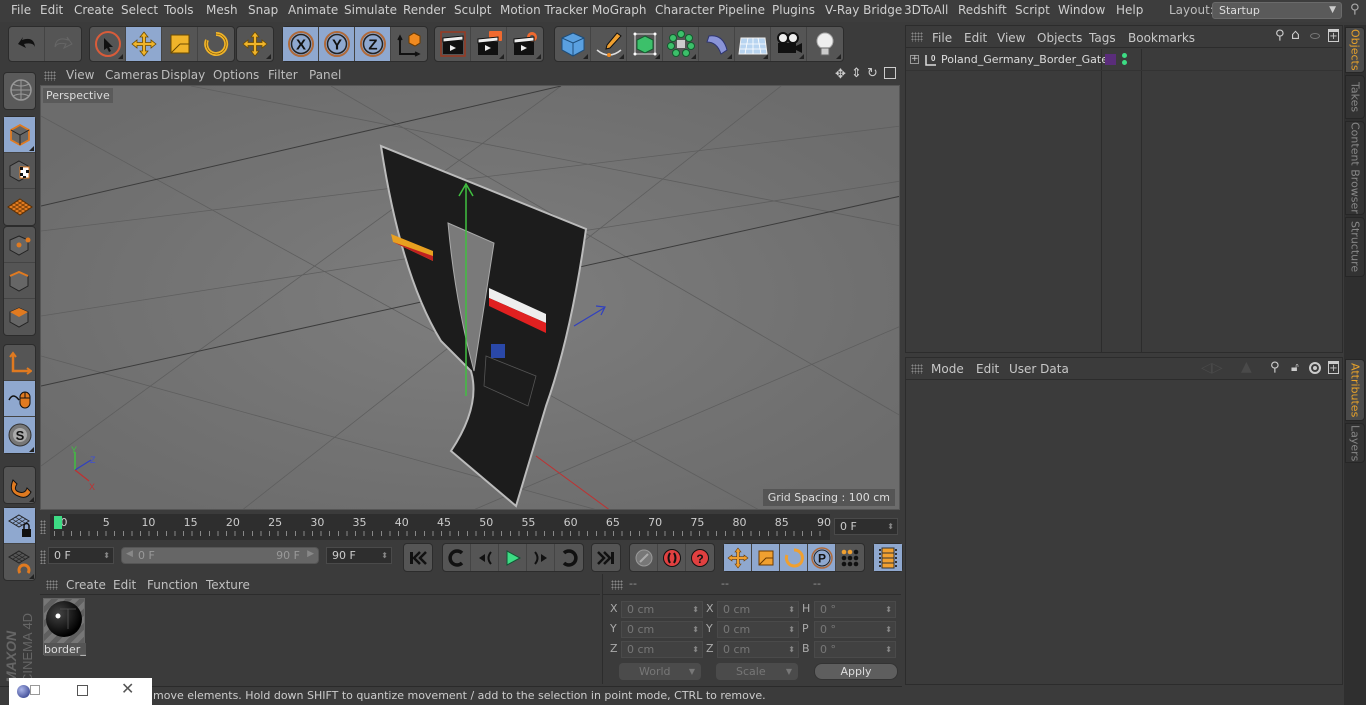  What do you see at coordinates (662, 609) in the screenshot?
I see `position-field: 0 cm ⬍` at bounding box center [662, 609].